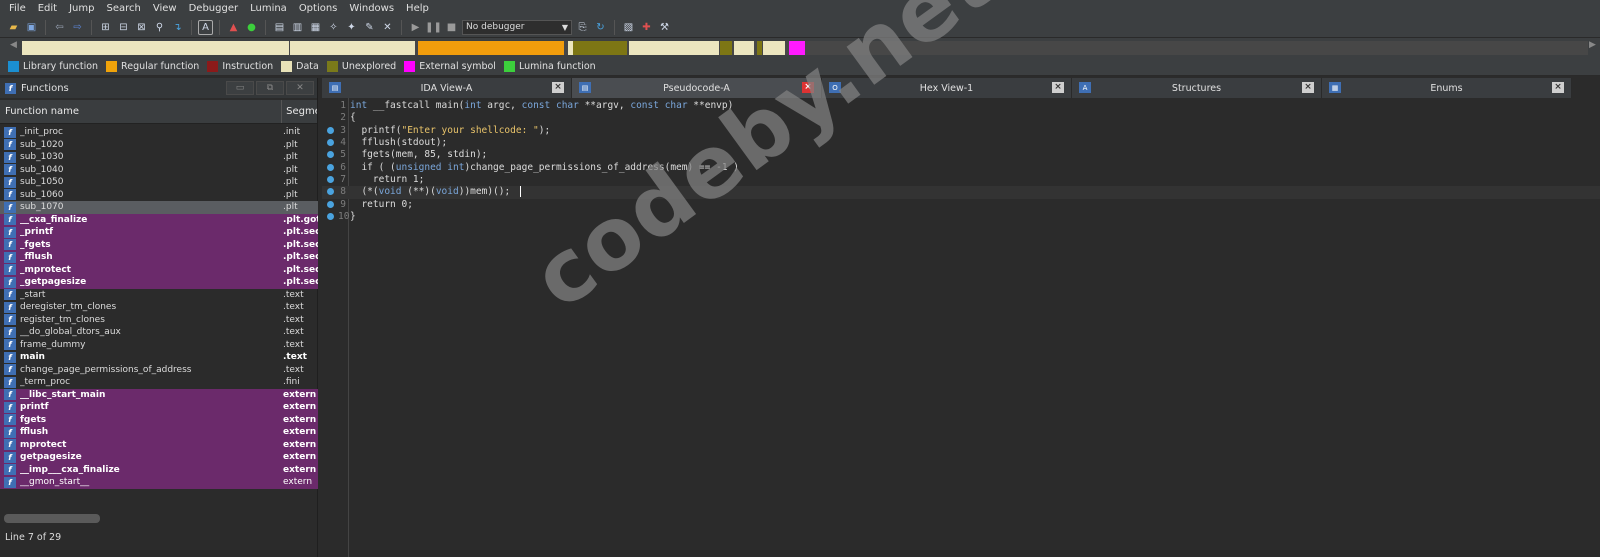 Image resolution: width=1600 pixels, height=557 pixels. I want to click on function-row: f __gmon_start__ extern, so click(159, 482).